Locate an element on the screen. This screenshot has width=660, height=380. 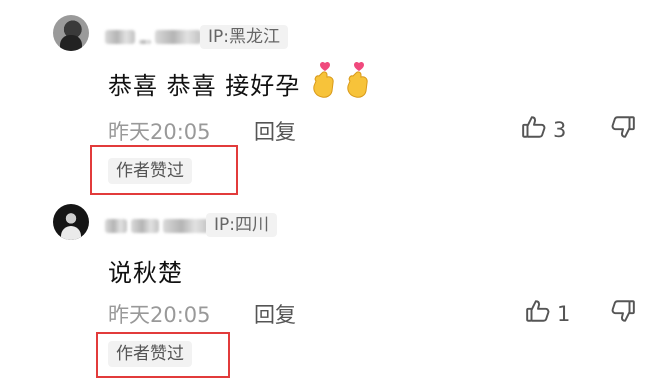
comment-text-content: 说秋楚 is located at coordinates (145, 272).